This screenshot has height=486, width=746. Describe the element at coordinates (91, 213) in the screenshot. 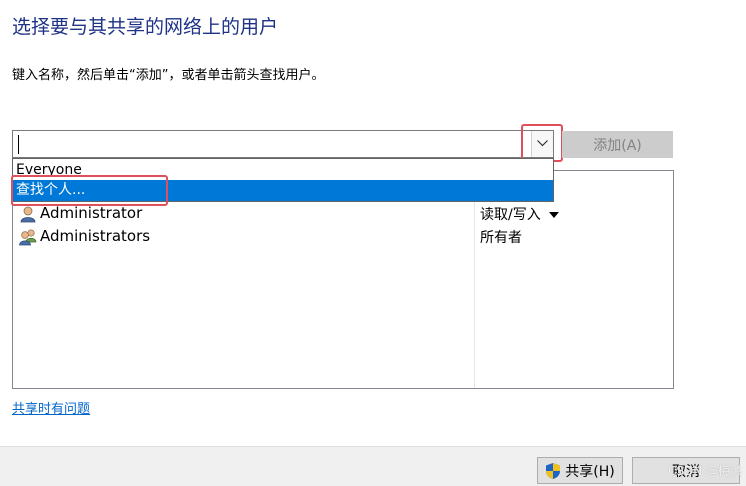

I see `user-name: Administrator` at that location.